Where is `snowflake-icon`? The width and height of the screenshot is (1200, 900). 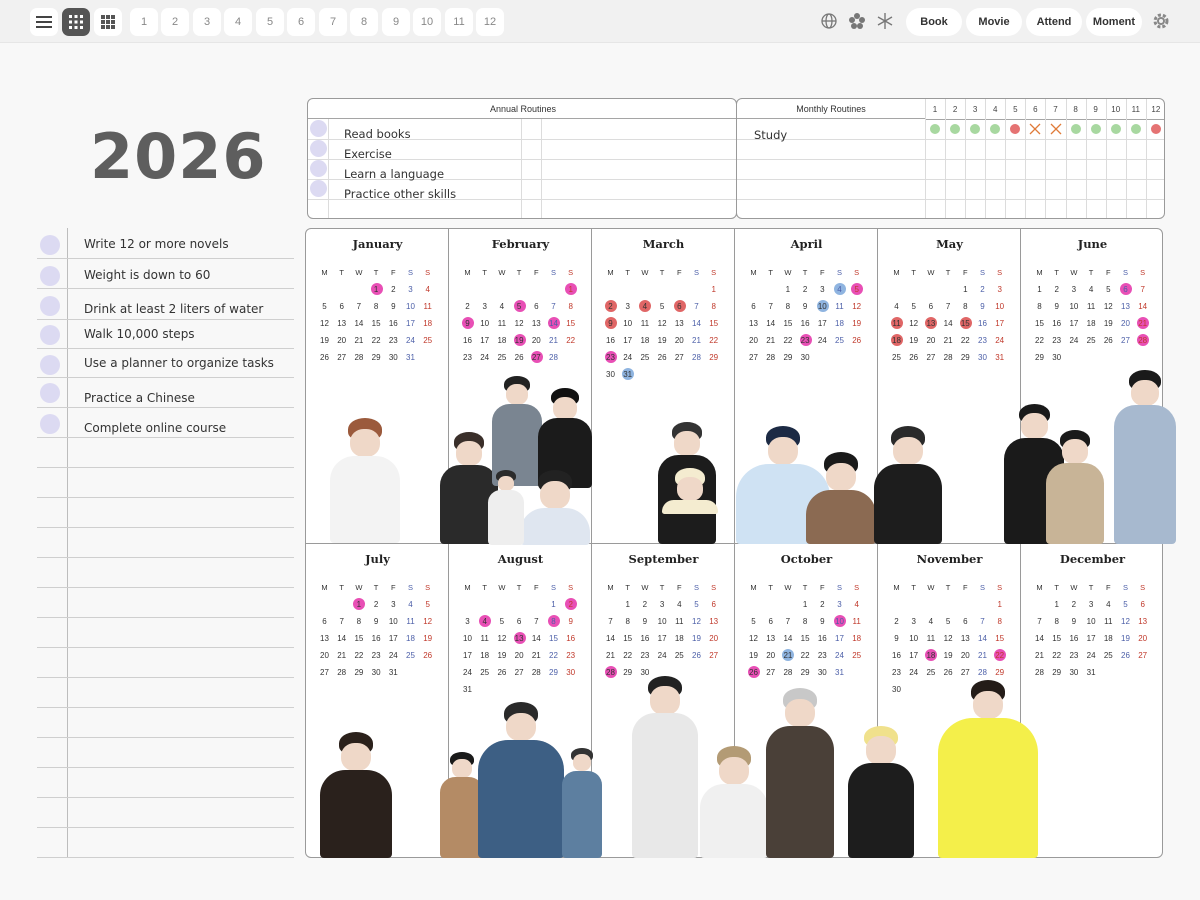 snowflake-icon is located at coordinates (885, 21).